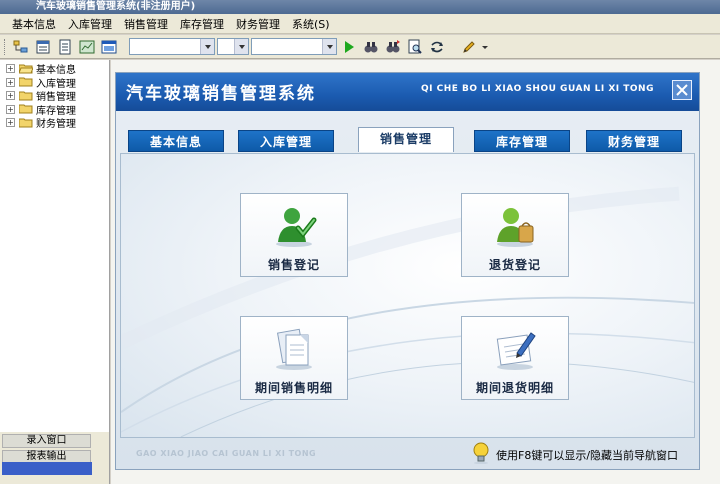 This screenshot has width=720, height=484. Describe the element at coordinates (587, 455) in the screenshot. I see `footer-hint: 使用F8键可以显示/隐藏当前导航窗口` at that location.